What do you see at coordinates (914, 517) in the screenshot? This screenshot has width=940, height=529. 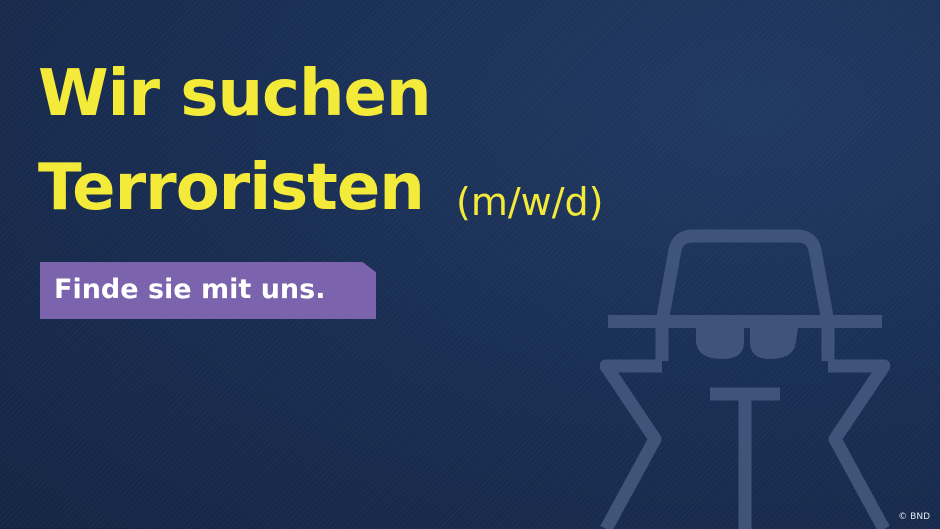 I see `copyright-notice: © BND` at bounding box center [914, 517].